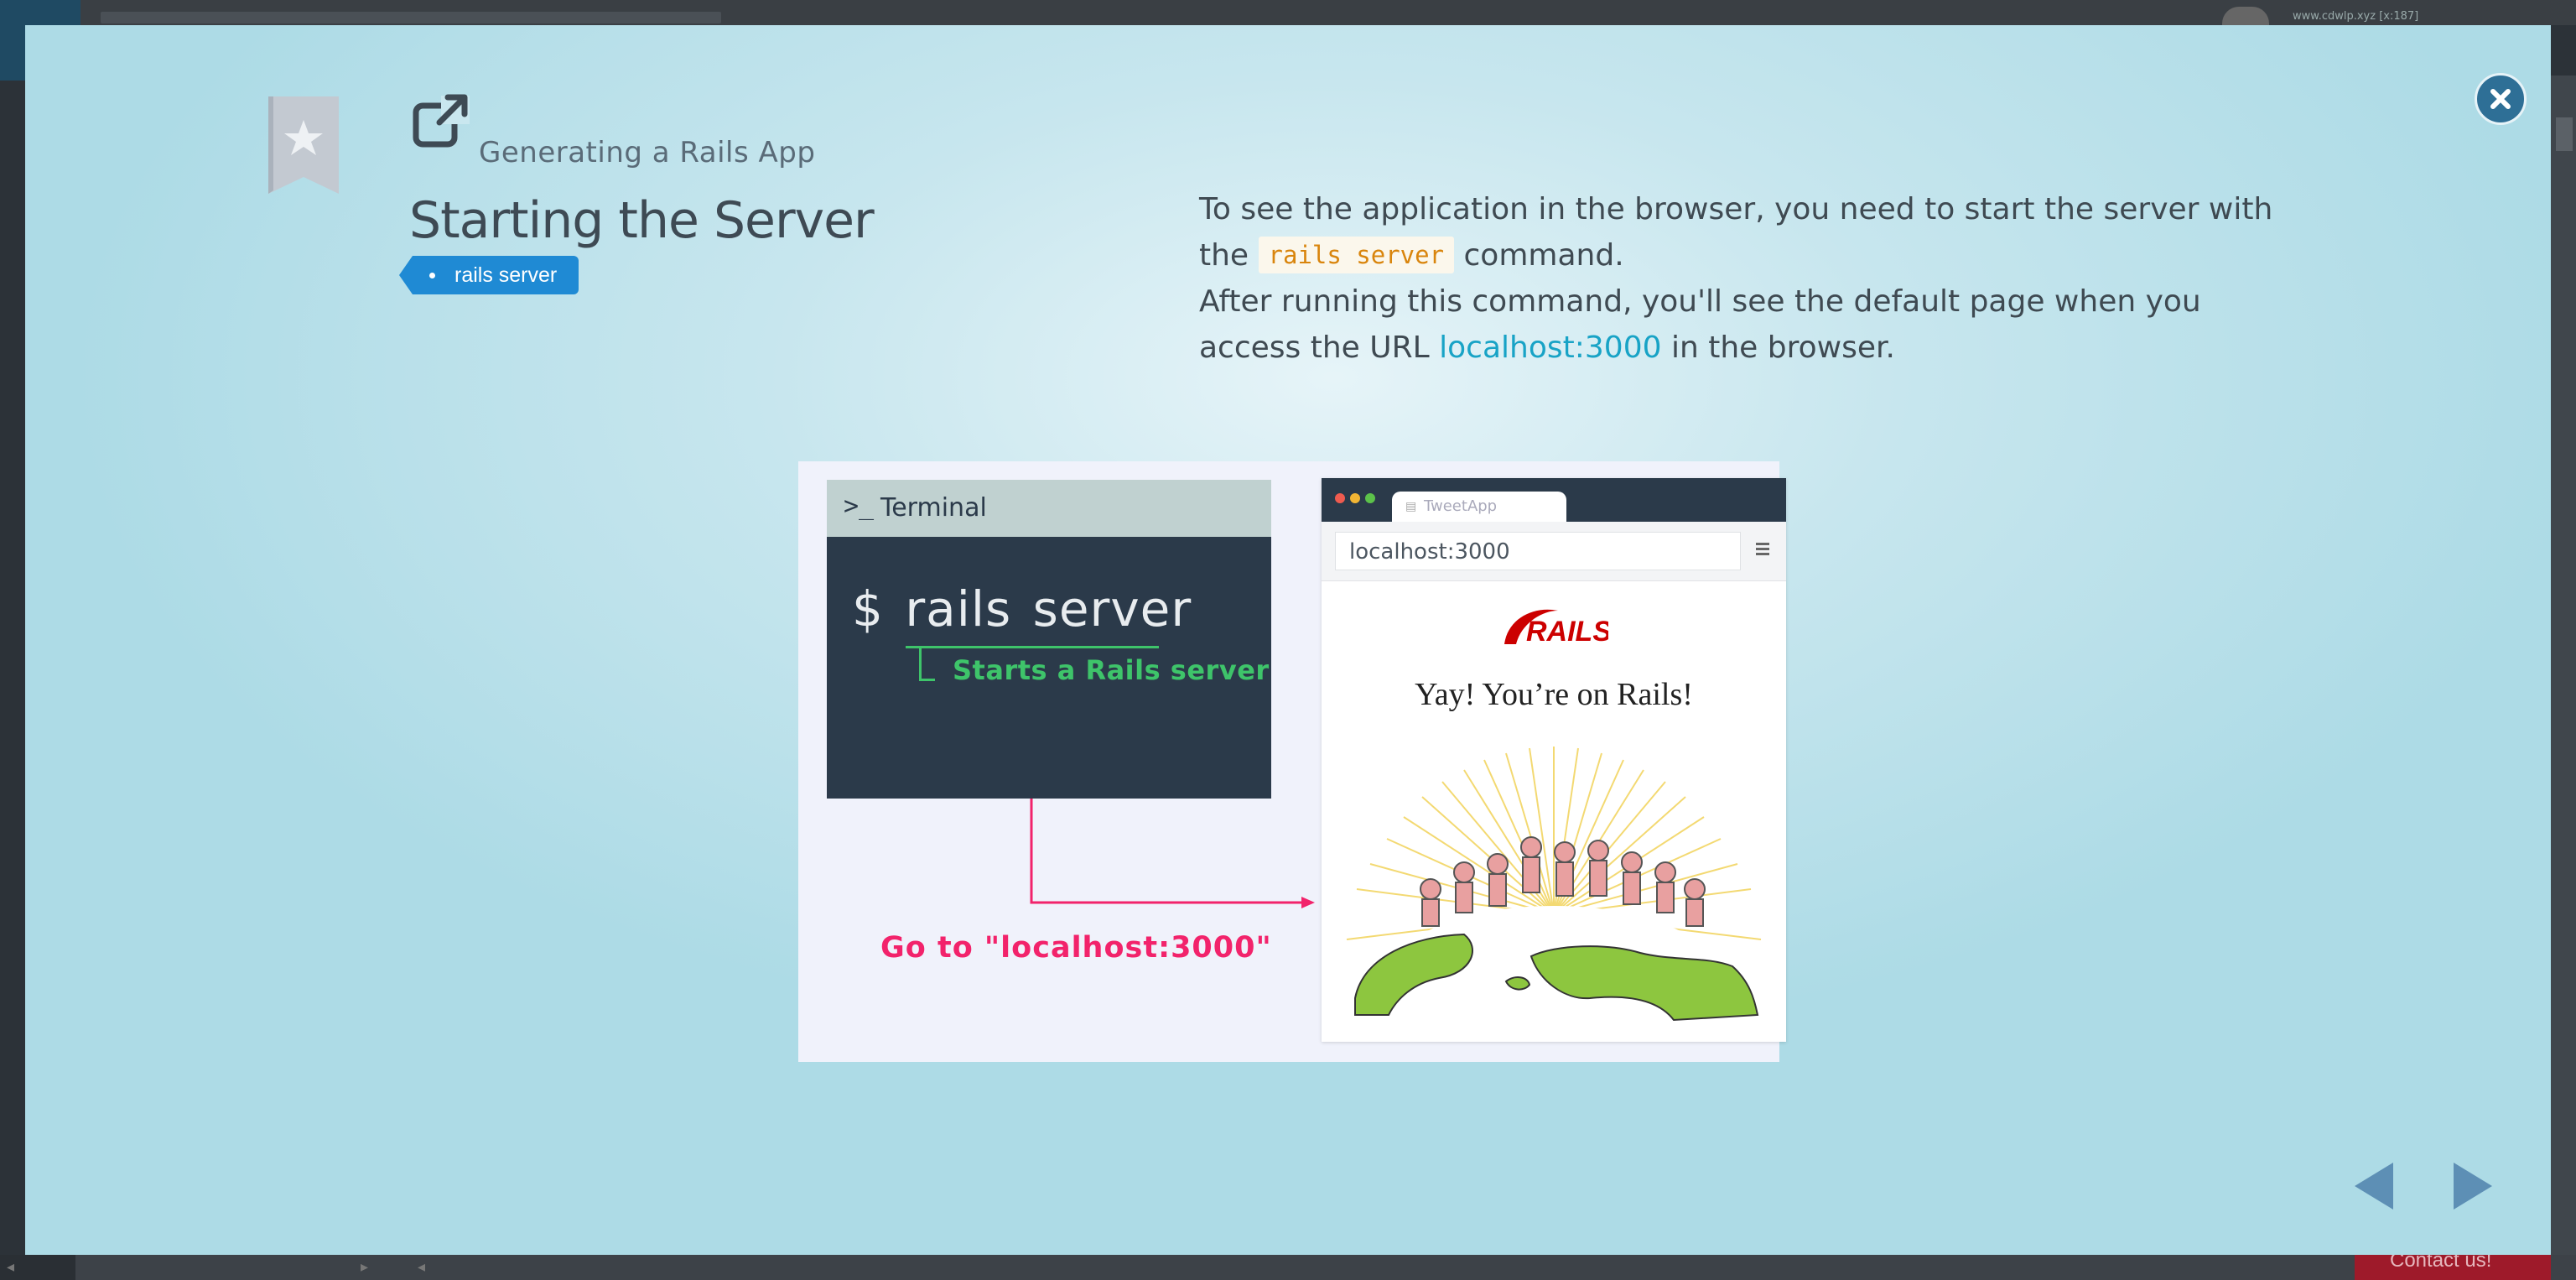  I want to click on background-bottom-bar, so click(1288, 1267).